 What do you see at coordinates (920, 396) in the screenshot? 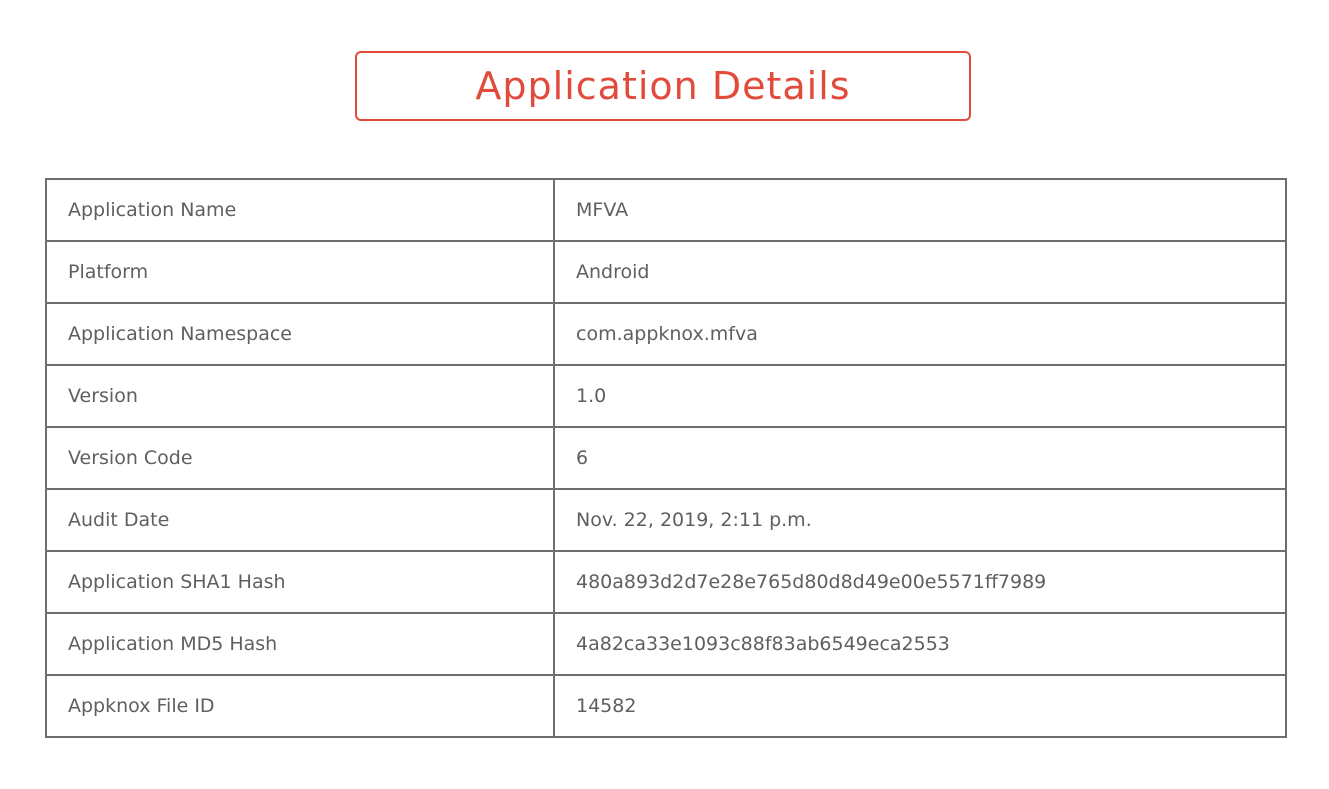
I see `detail-value: 1.0` at bounding box center [920, 396].